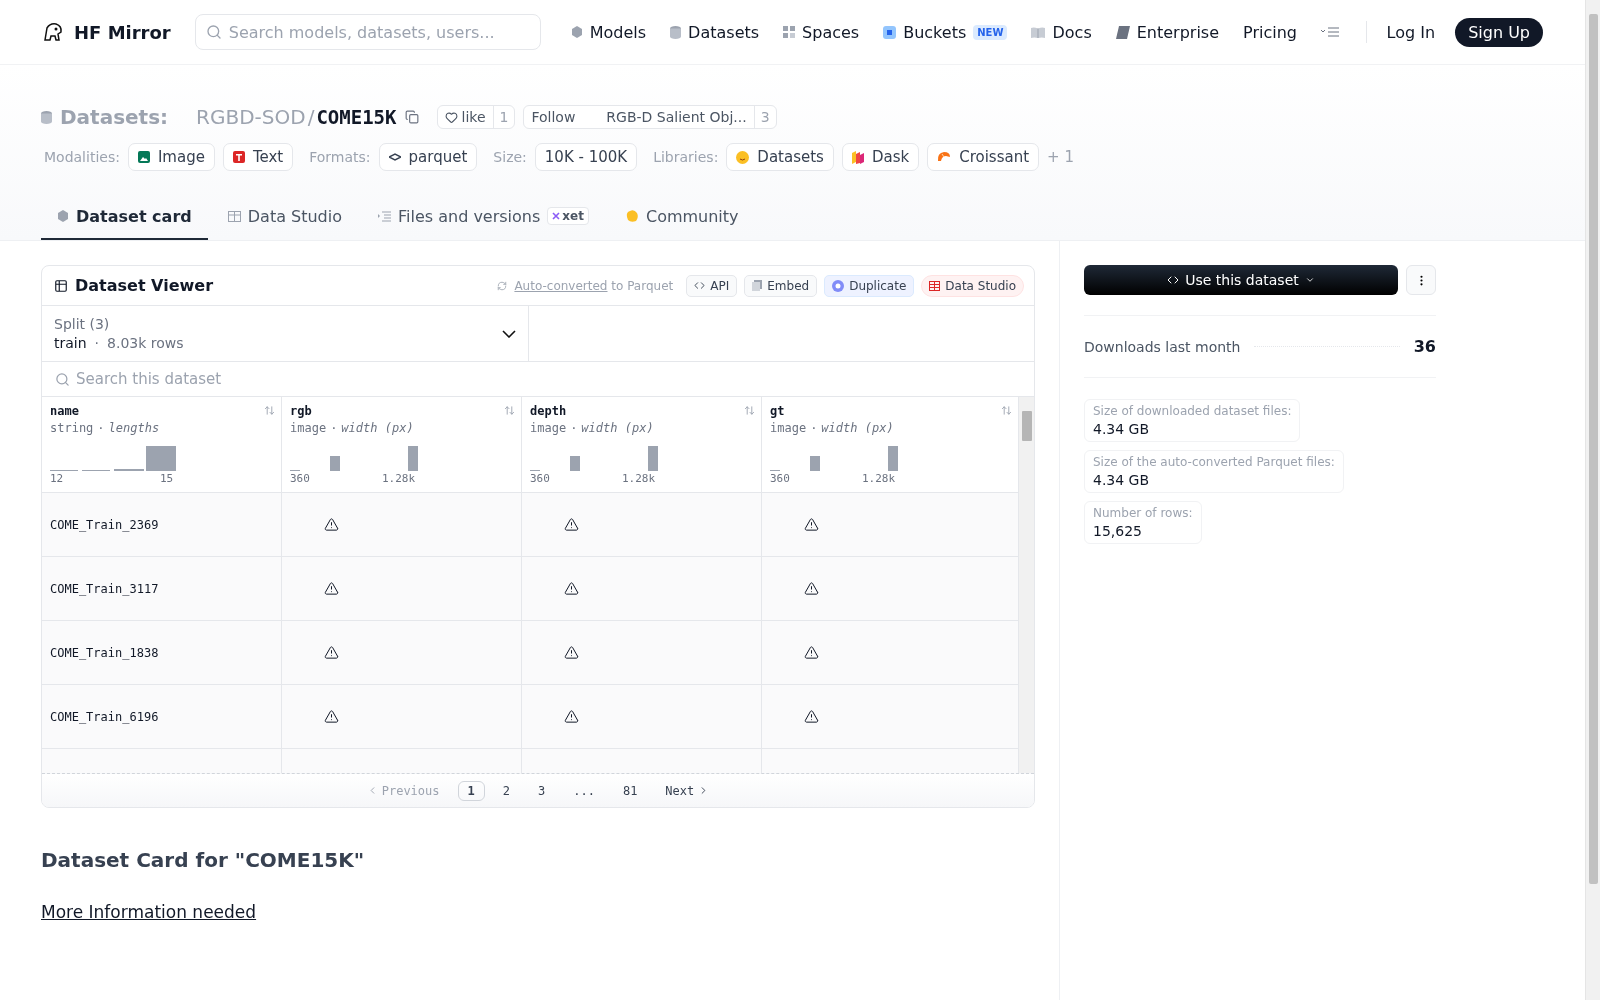  What do you see at coordinates (411, 117) in the screenshot?
I see `copy-icon` at bounding box center [411, 117].